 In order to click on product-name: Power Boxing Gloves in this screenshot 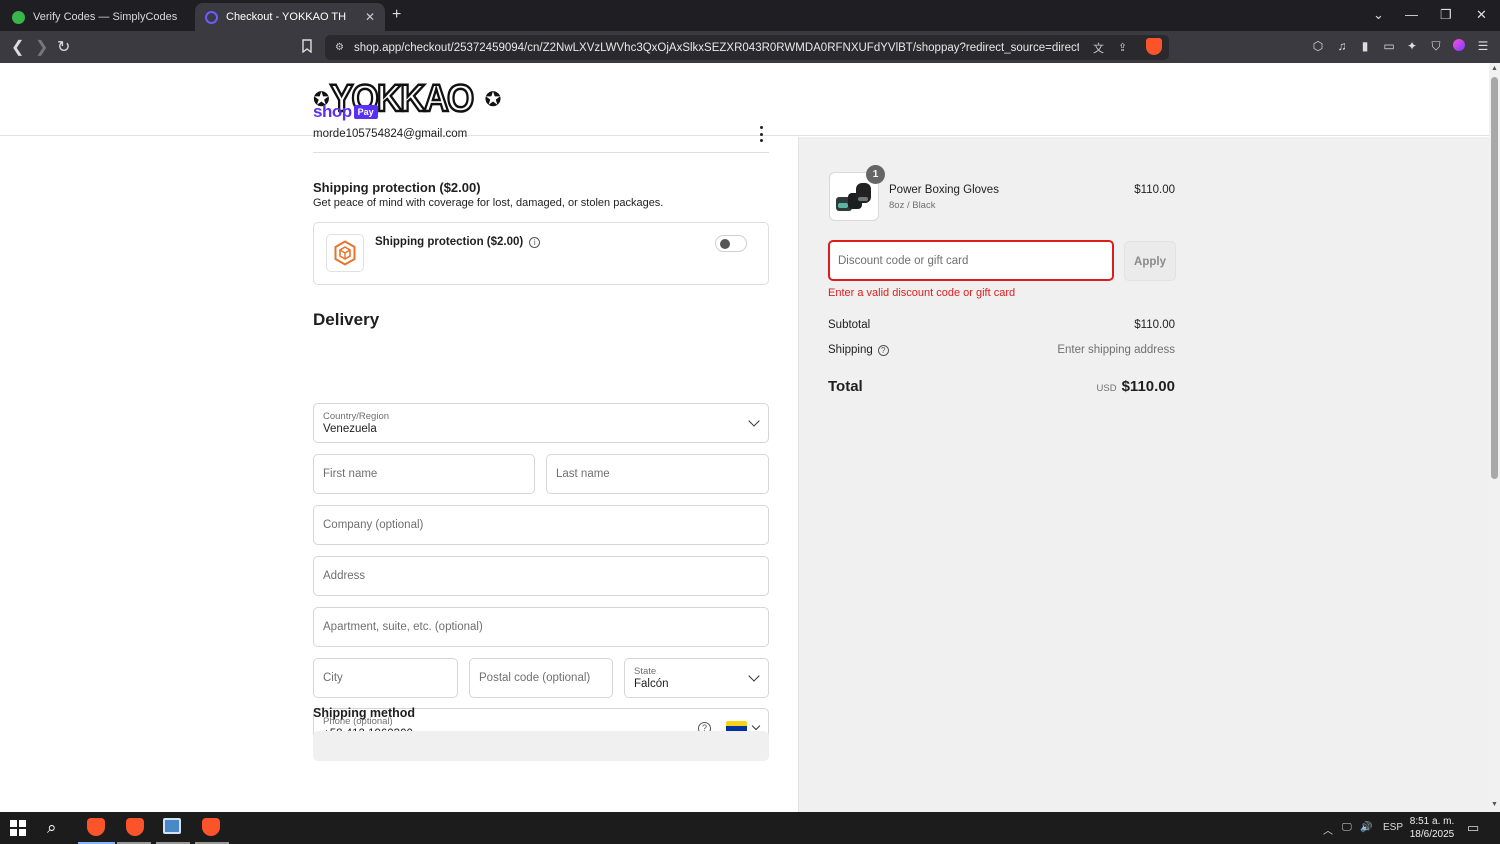, I will do `click(944, 190)`.